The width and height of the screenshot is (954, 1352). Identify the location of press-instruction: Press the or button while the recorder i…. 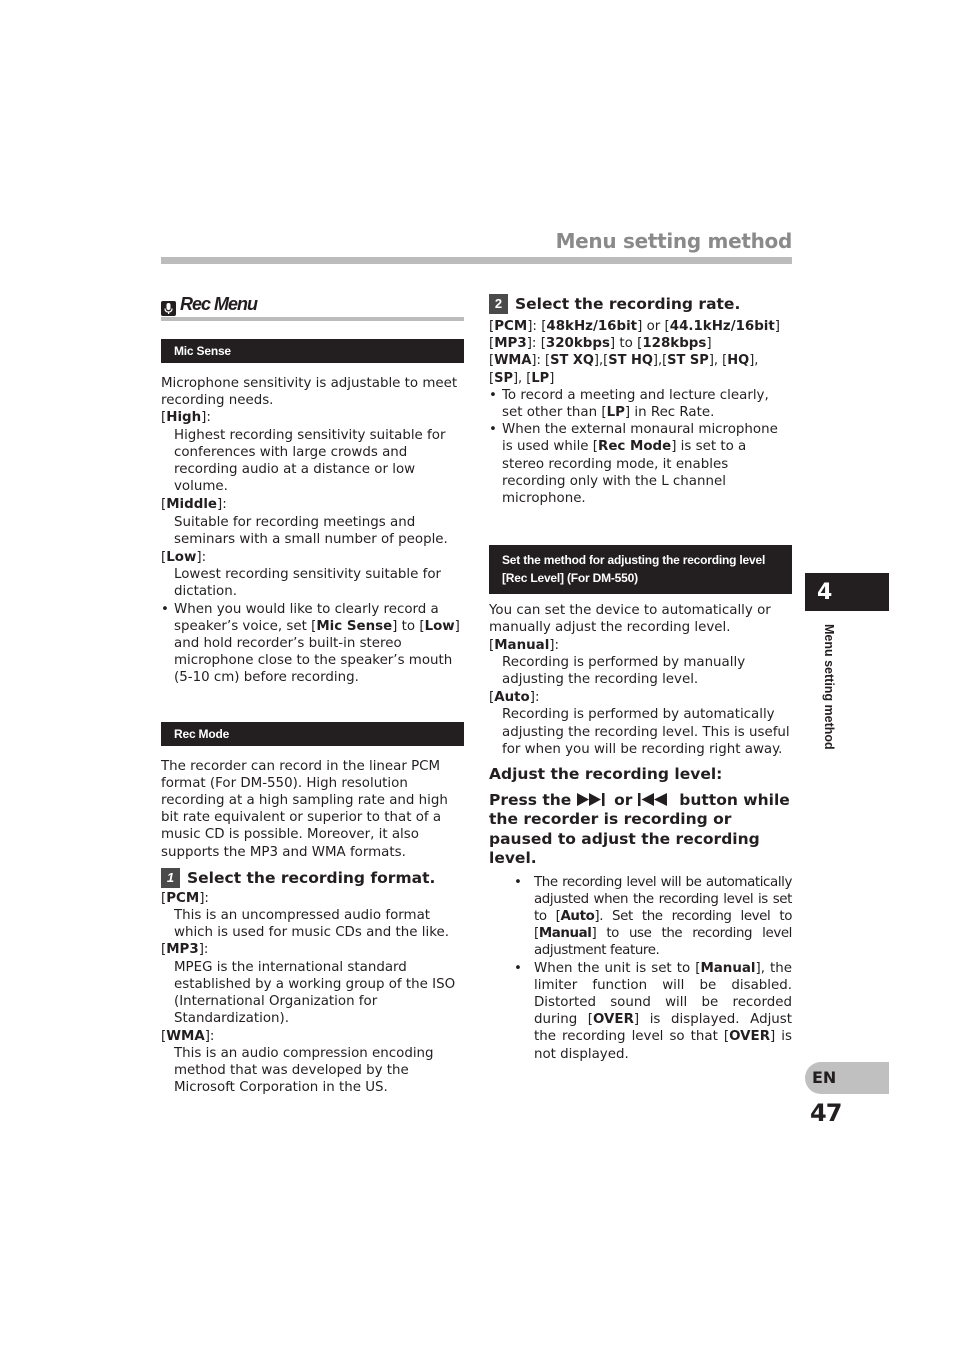
(639, 829).